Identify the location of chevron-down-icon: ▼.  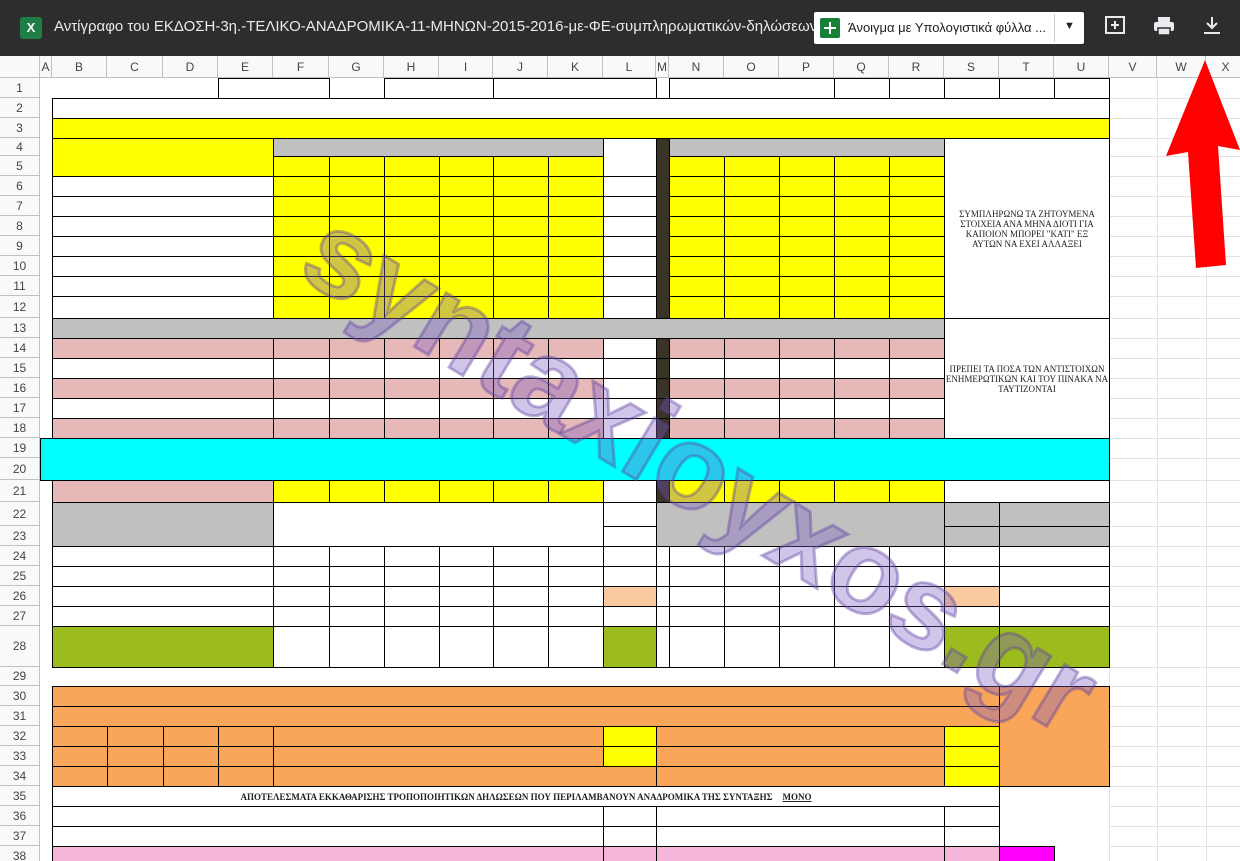
(1069, 26).